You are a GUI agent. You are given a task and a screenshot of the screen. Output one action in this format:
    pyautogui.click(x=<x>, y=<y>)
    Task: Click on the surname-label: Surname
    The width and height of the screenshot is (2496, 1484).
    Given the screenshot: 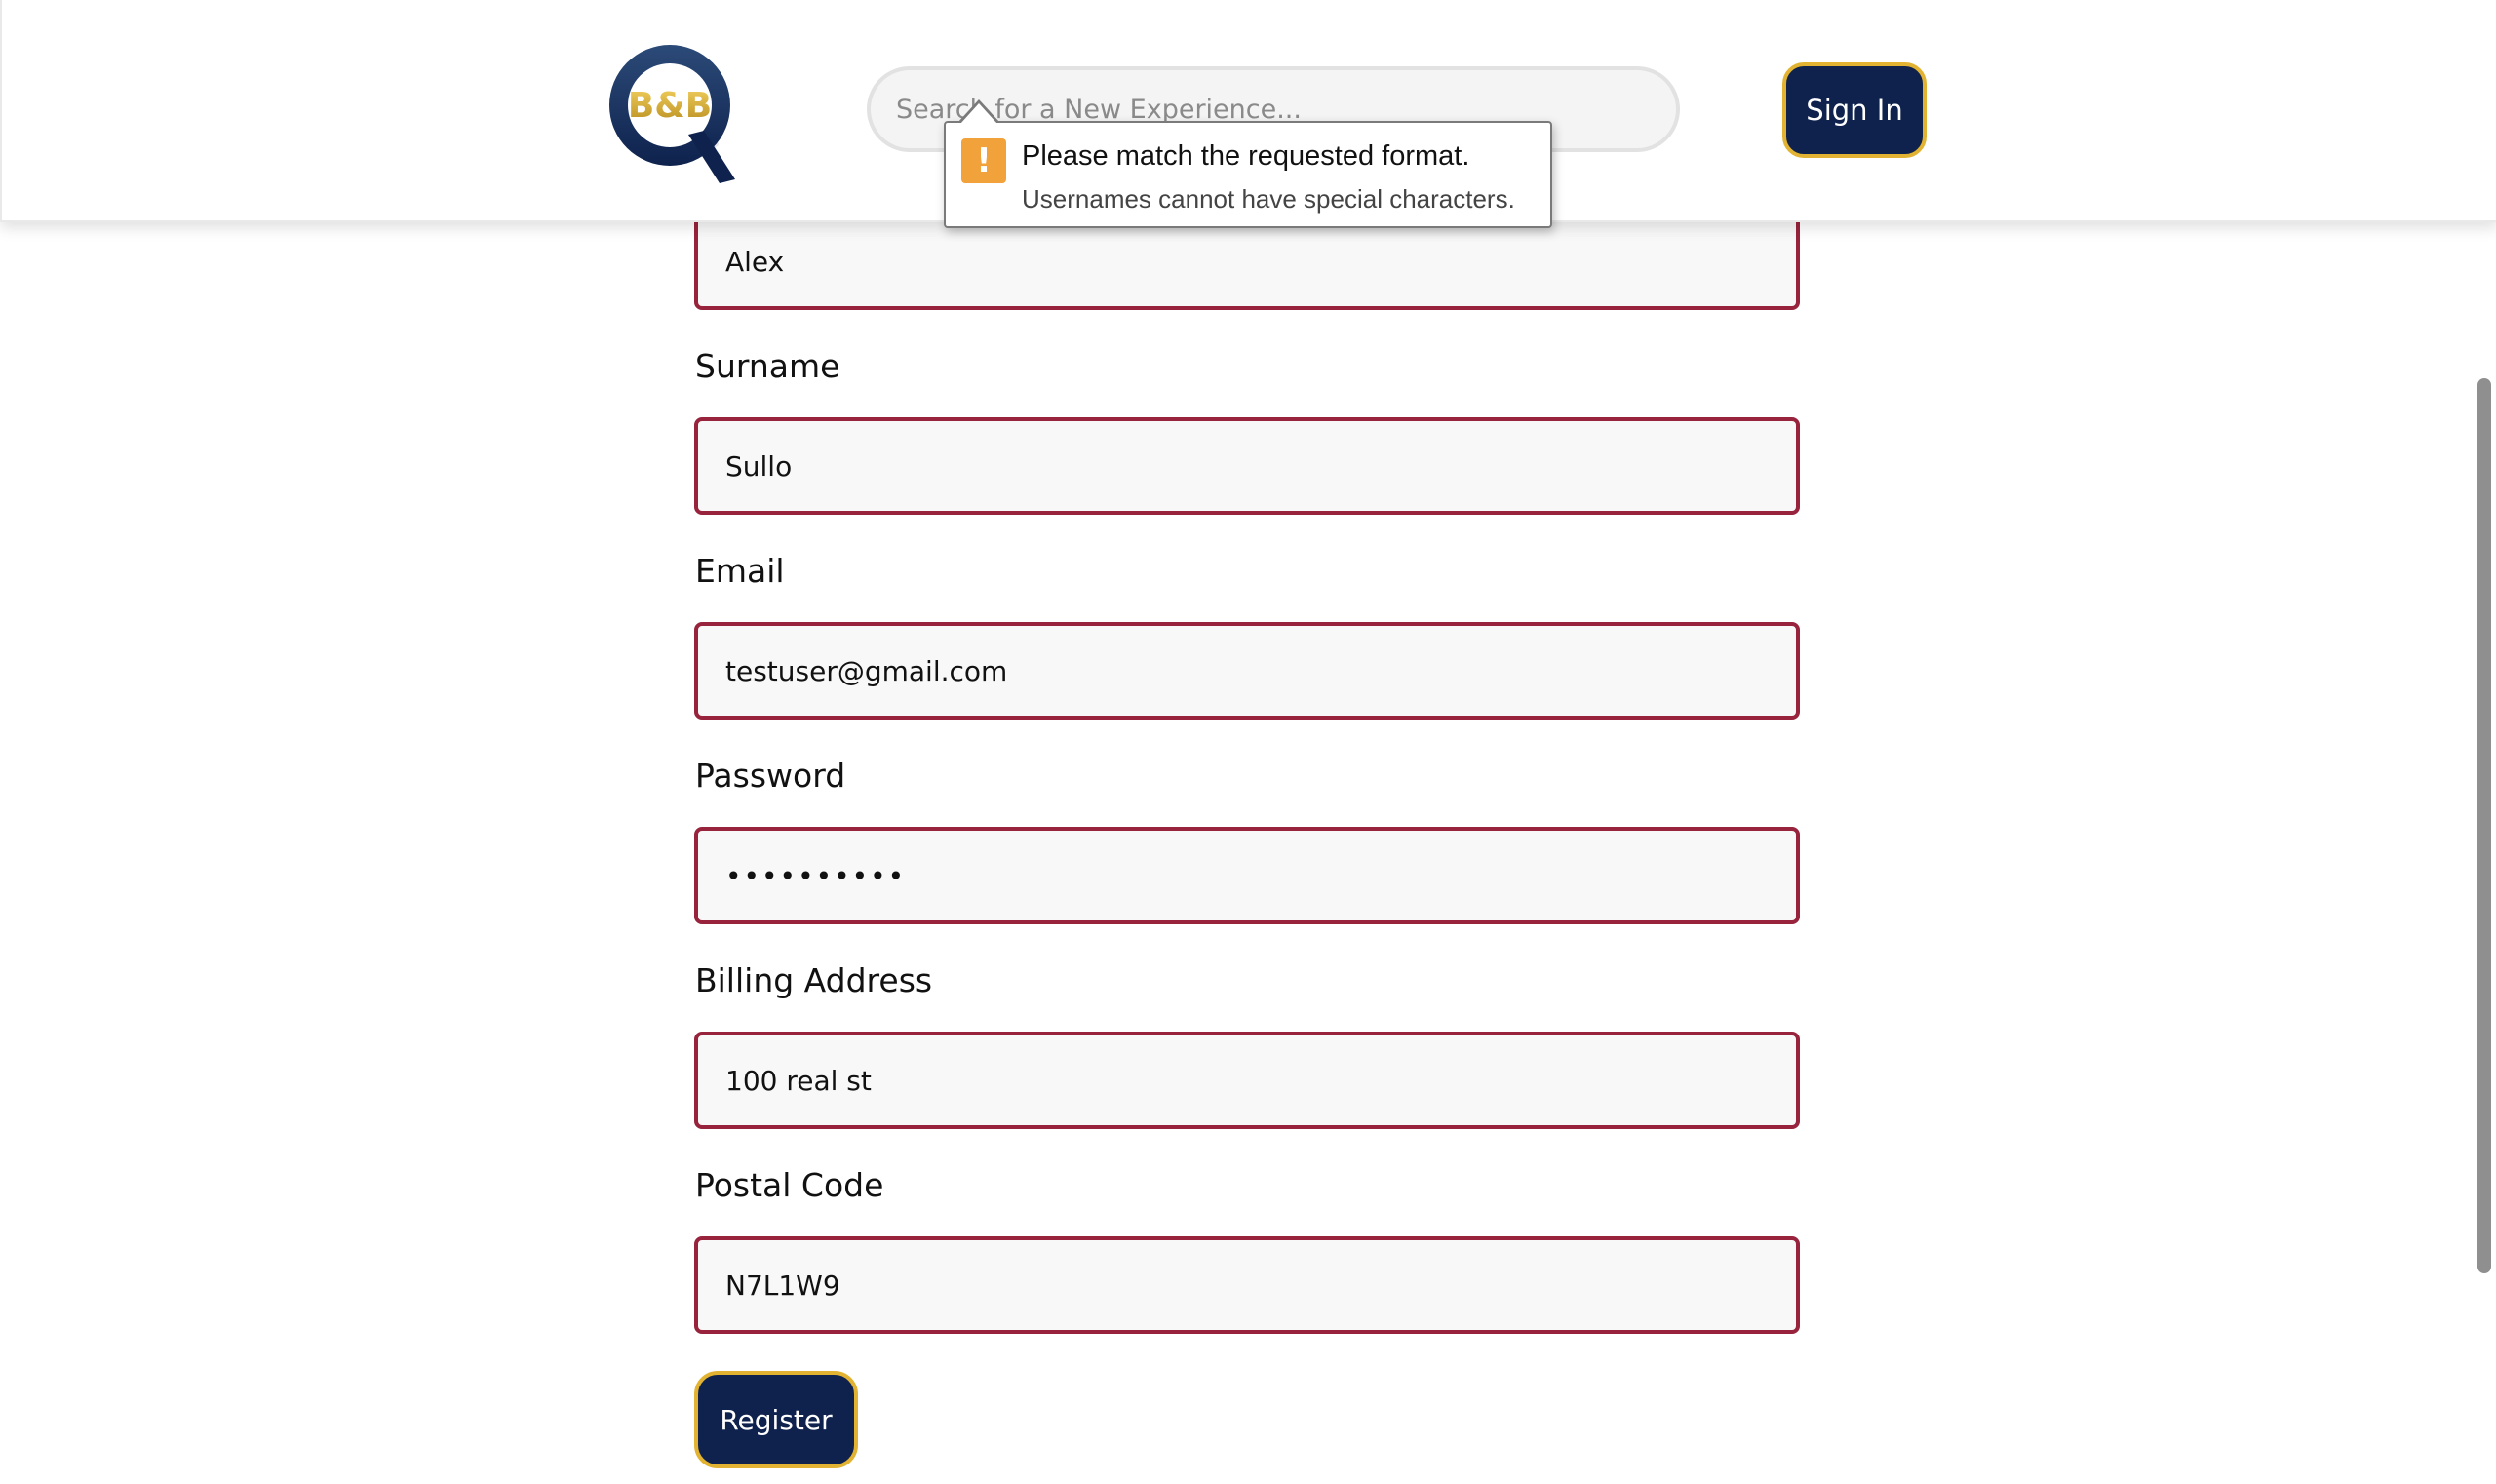 What is the action you would take?
    pyautogui.click(x=767, y=366)
    